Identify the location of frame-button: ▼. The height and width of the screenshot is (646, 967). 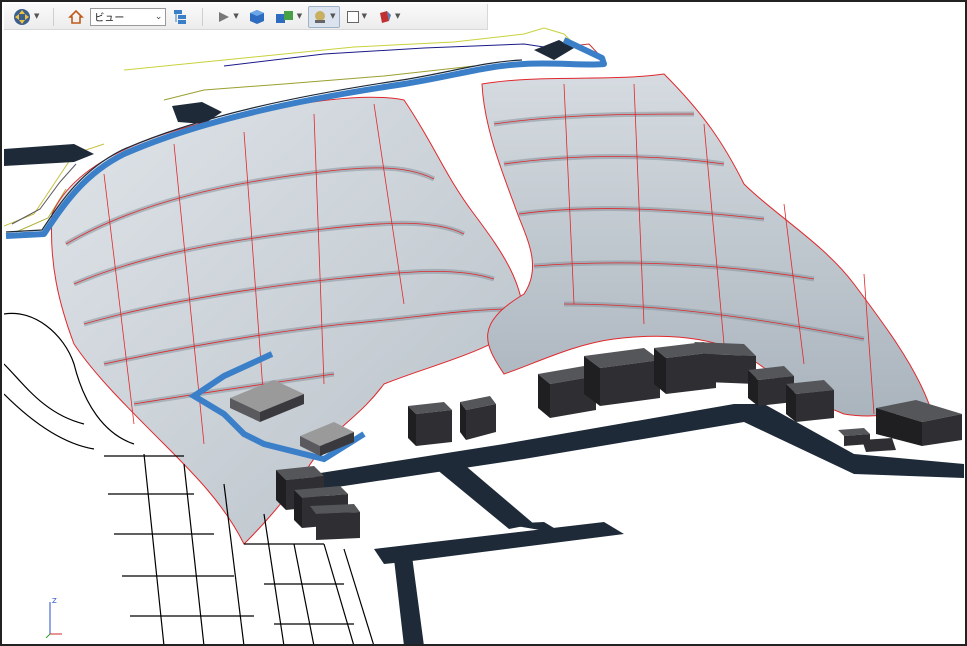
(356, 17).